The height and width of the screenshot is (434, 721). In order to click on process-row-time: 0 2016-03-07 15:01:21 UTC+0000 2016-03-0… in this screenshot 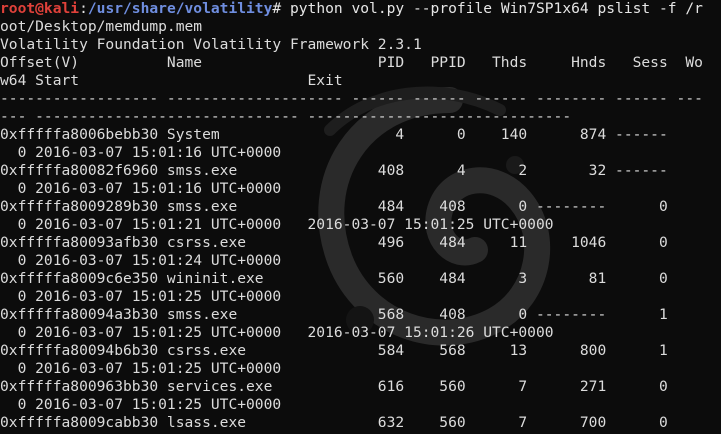, I will do `click(277, 224)`.